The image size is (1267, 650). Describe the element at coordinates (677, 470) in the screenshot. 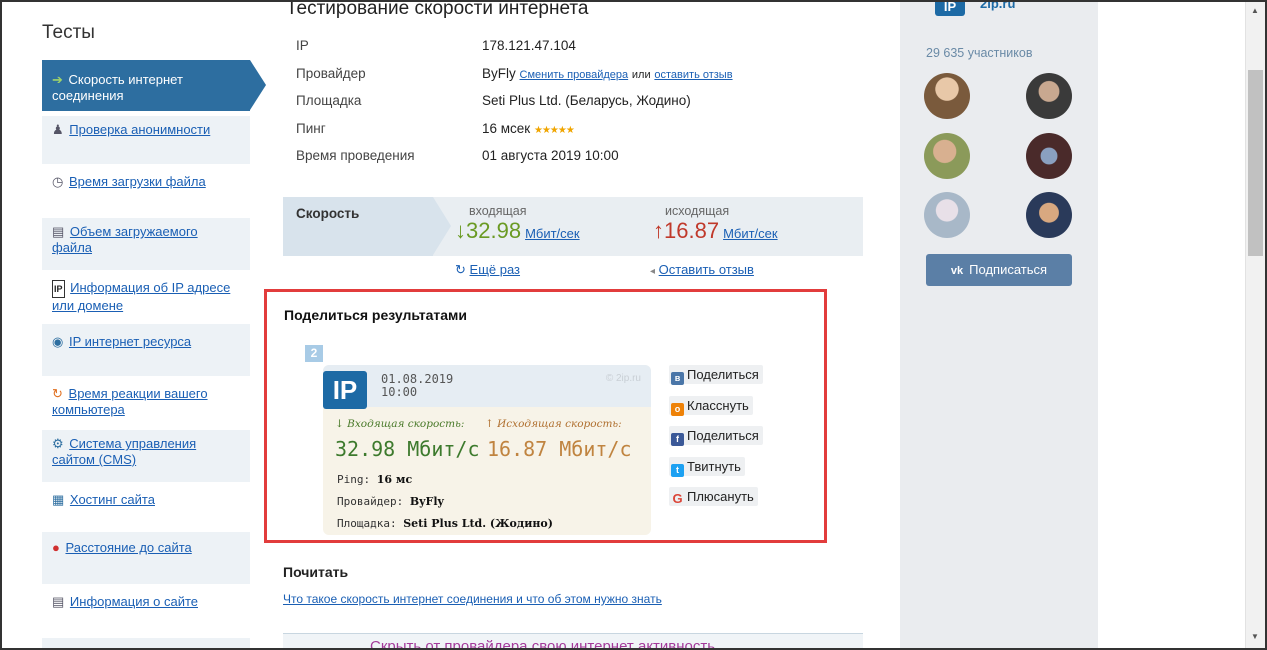

I see `twitter-icon: t` at that location.